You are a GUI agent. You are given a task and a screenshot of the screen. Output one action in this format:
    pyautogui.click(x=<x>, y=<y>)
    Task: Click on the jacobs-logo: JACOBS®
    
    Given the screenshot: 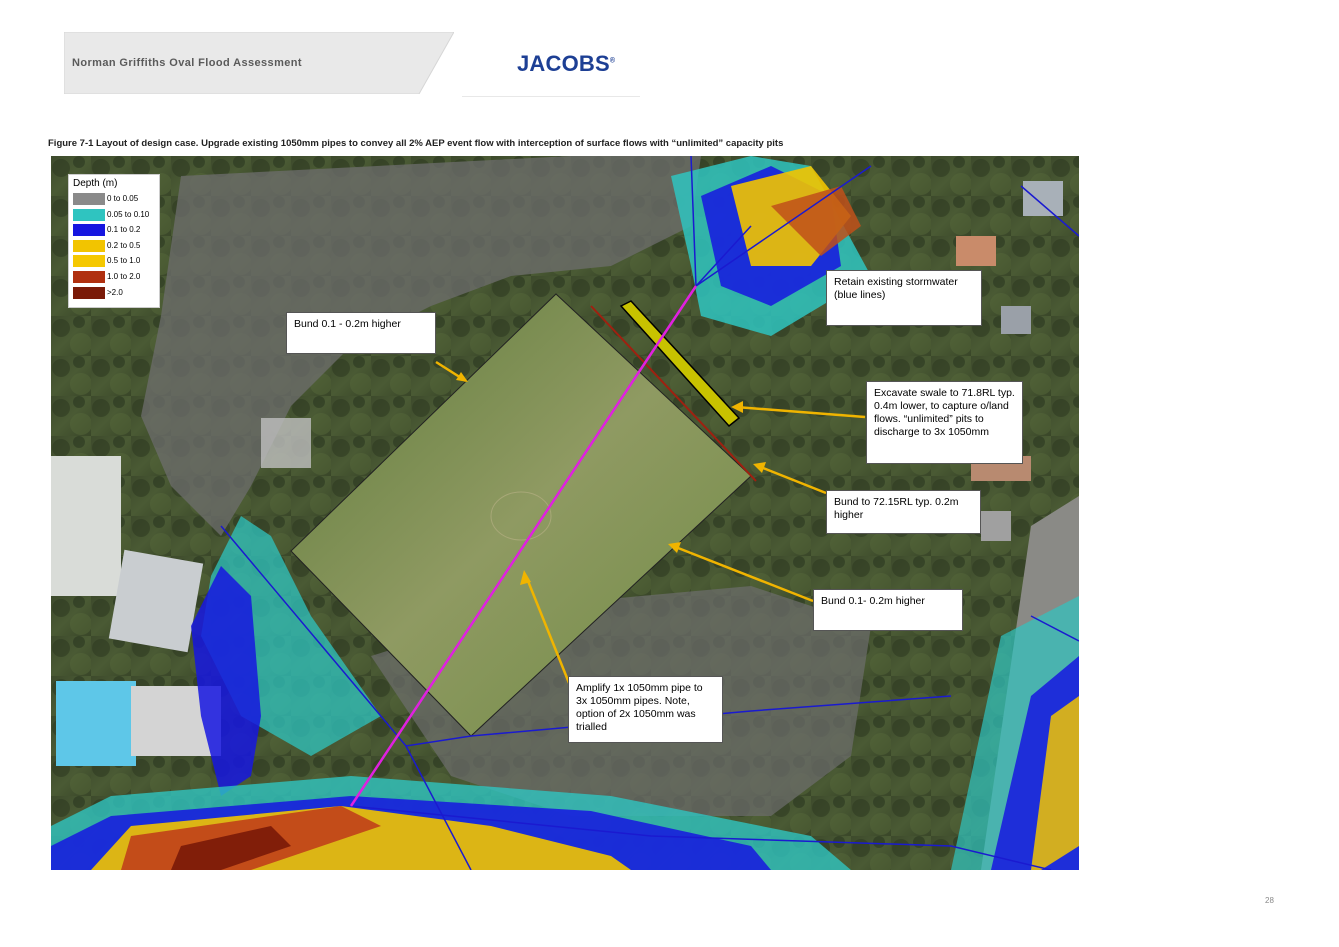 What is the action you would take?
    pyautogui.click(x=566, y=64)
    